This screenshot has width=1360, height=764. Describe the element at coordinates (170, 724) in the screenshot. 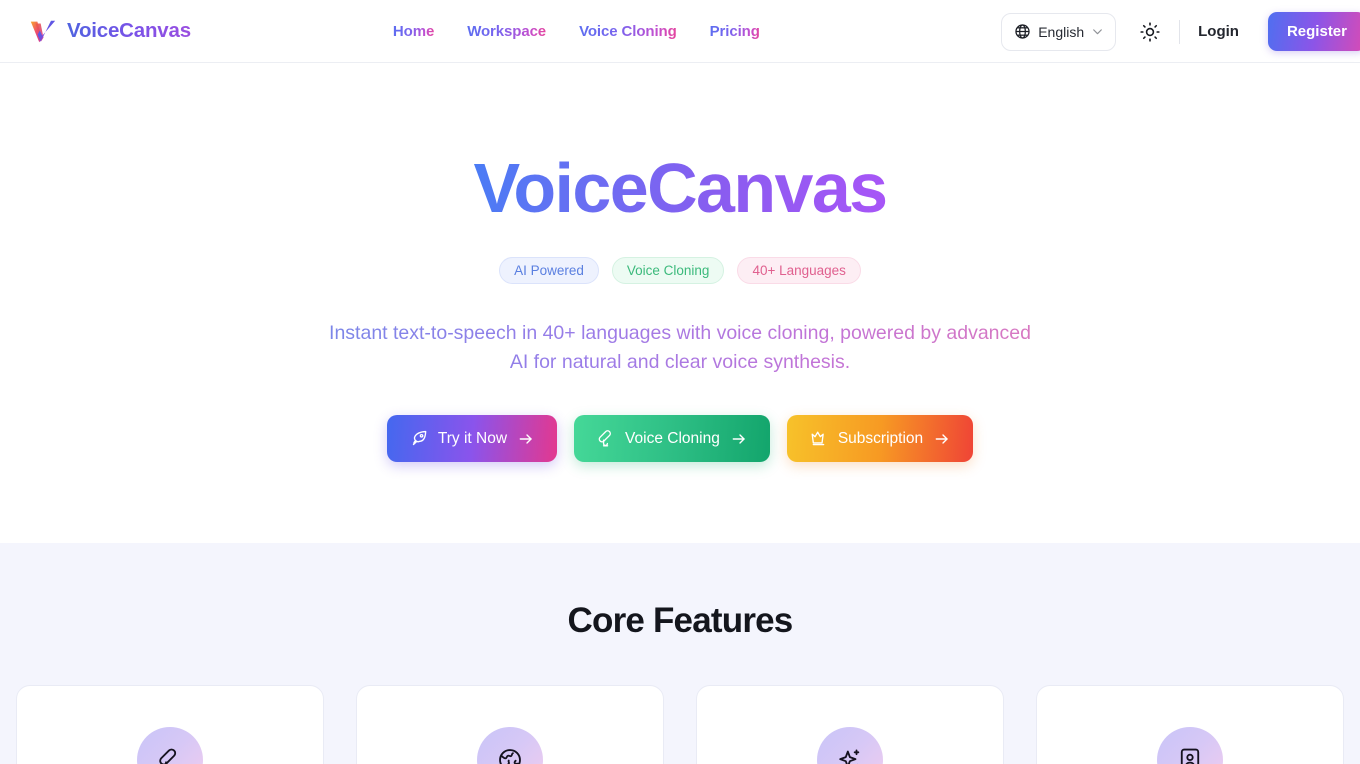

I see `feature-card-voice-cloning` at that location.